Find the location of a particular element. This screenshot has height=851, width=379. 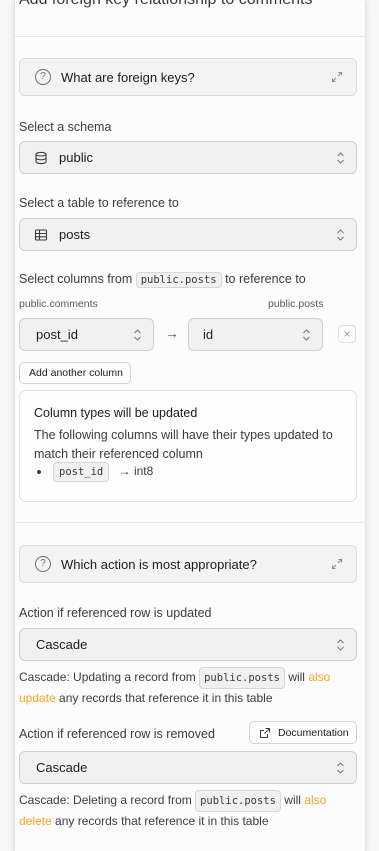

external-link-icon is located at coordinates (265, 733).